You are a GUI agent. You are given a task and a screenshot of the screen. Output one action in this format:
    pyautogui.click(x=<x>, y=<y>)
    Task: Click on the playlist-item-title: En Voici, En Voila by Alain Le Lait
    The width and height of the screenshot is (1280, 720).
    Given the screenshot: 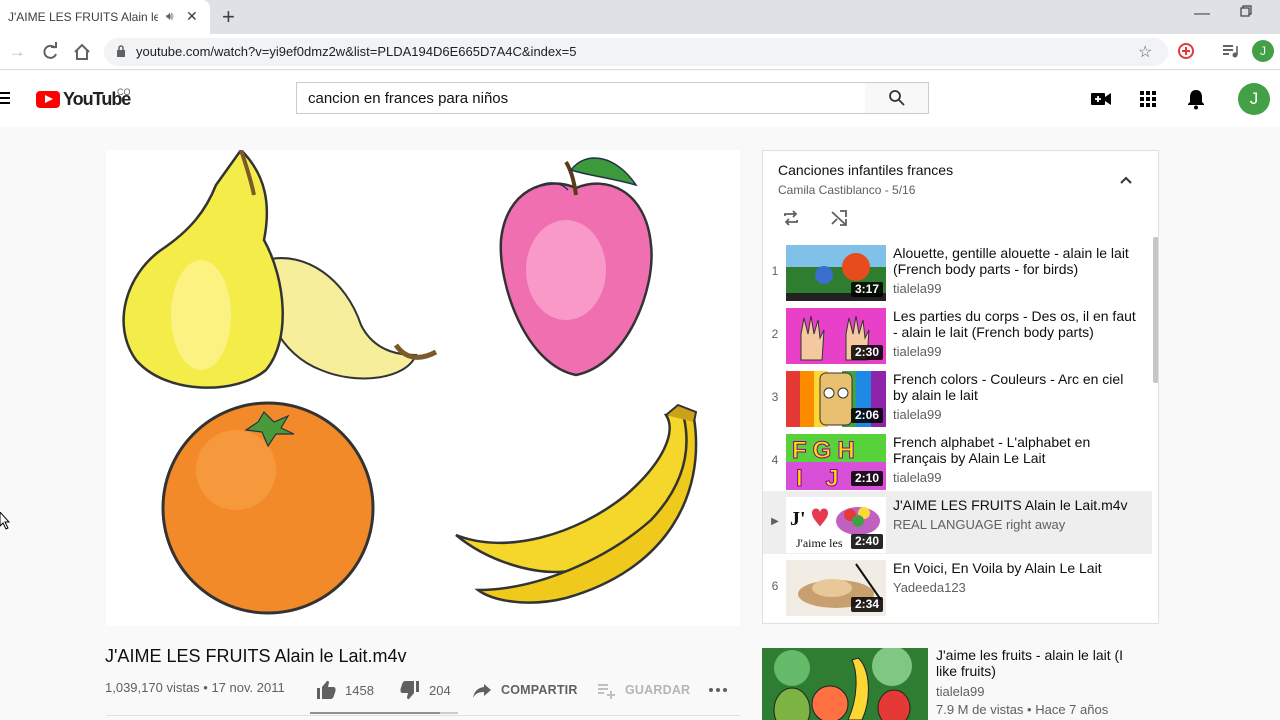 What is the action you would take?
    pyautogui.click(x=997, y=568)
    